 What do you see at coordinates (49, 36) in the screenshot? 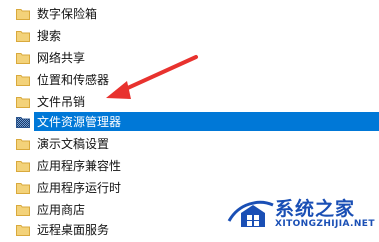
I see `tree-item-label: 搜索` at bounding box center [49, 36].